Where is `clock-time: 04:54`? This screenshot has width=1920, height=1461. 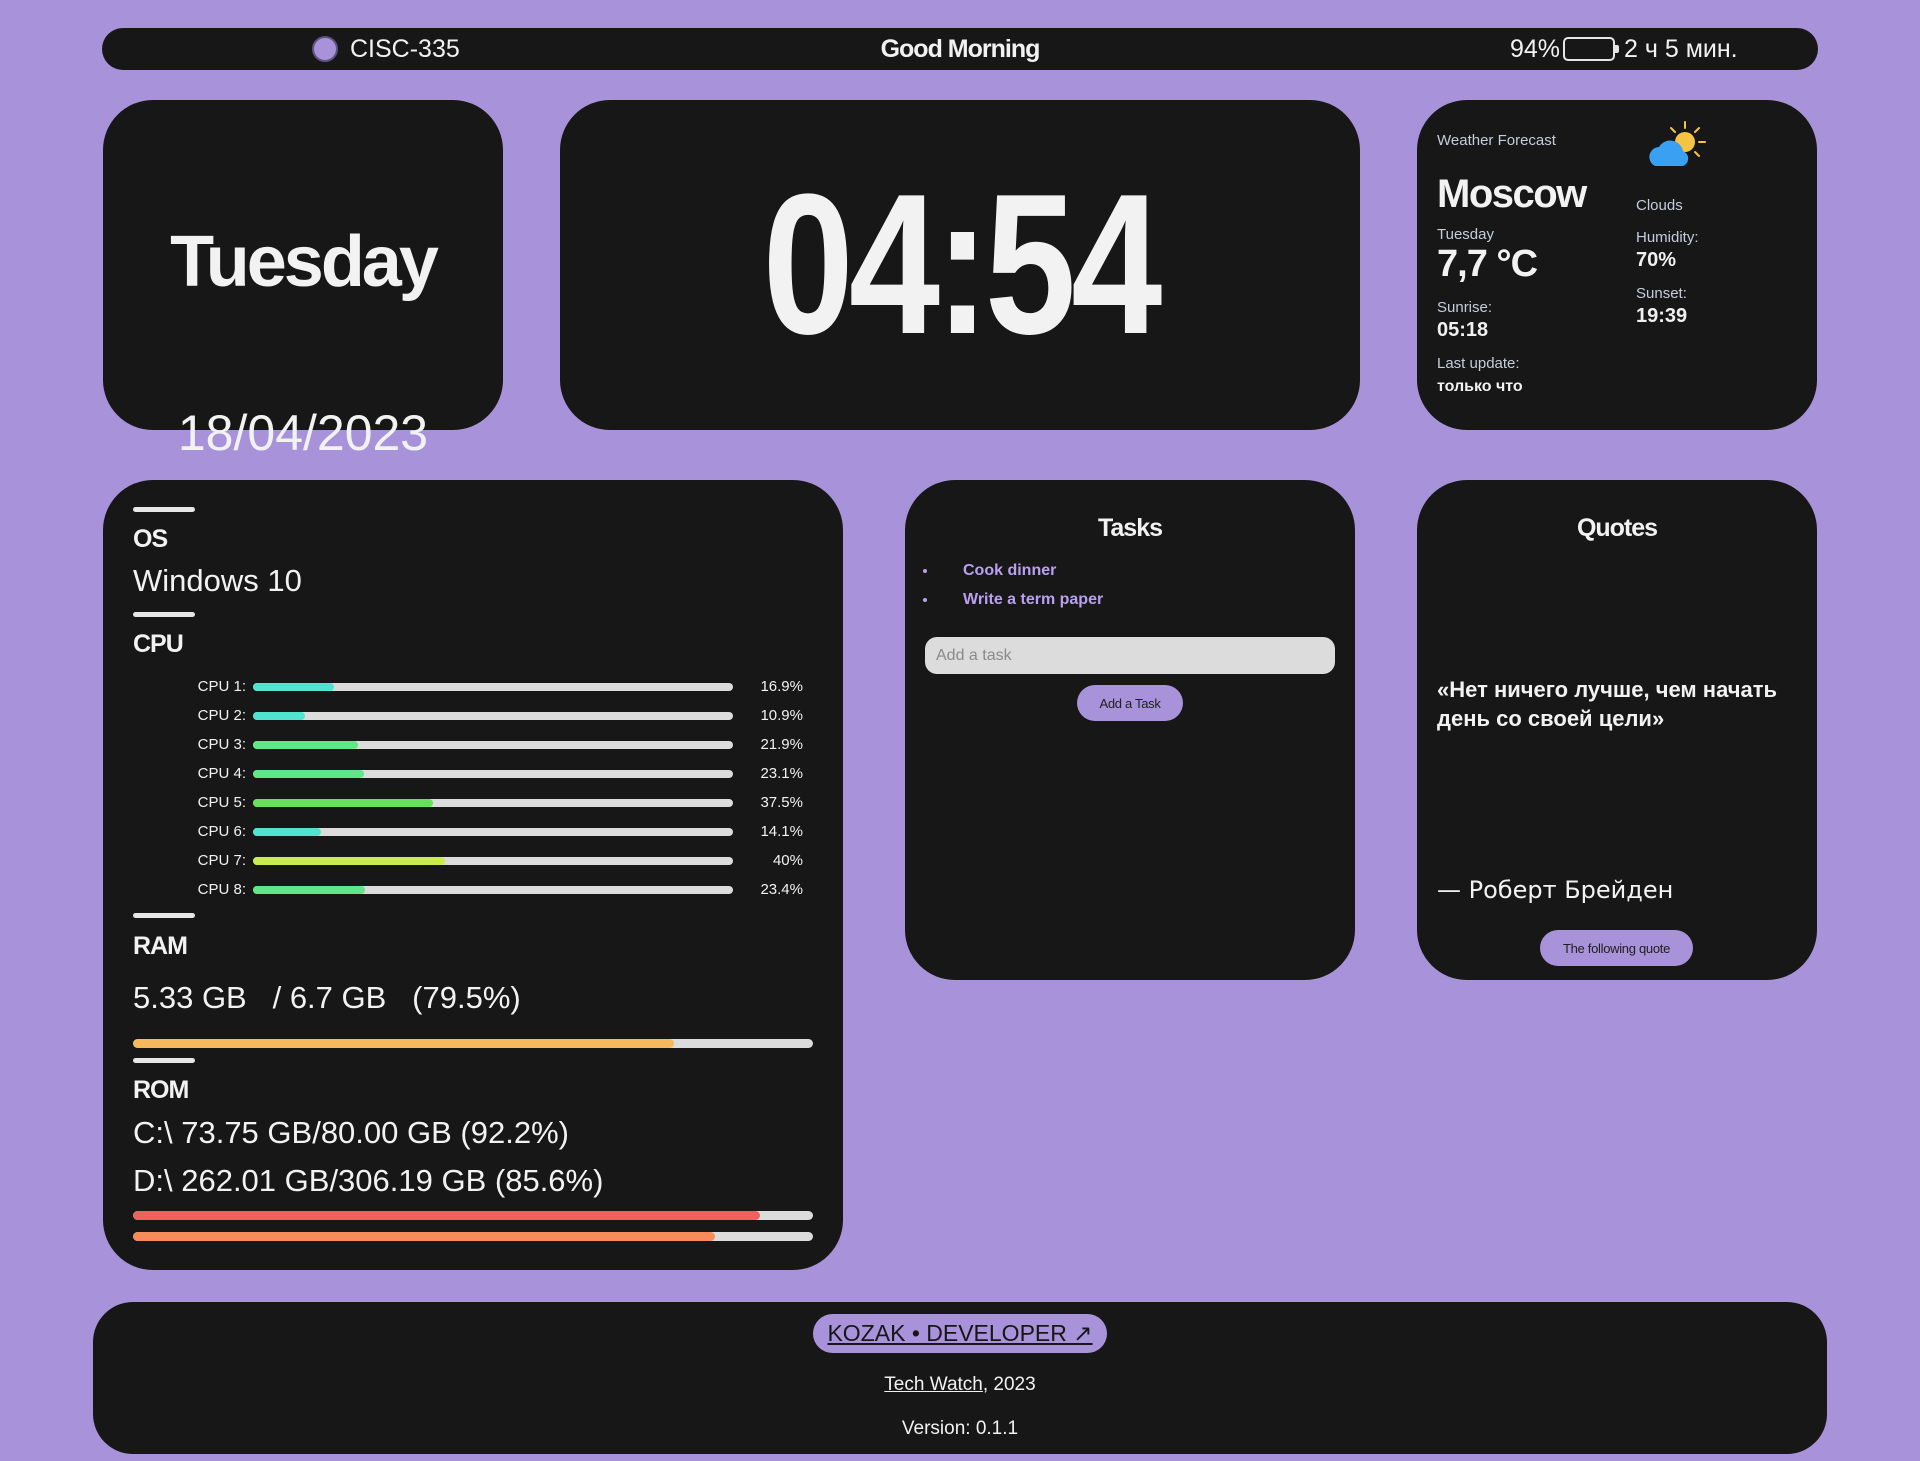 clock-time: 04:54 is located at coordinates (962, 264).